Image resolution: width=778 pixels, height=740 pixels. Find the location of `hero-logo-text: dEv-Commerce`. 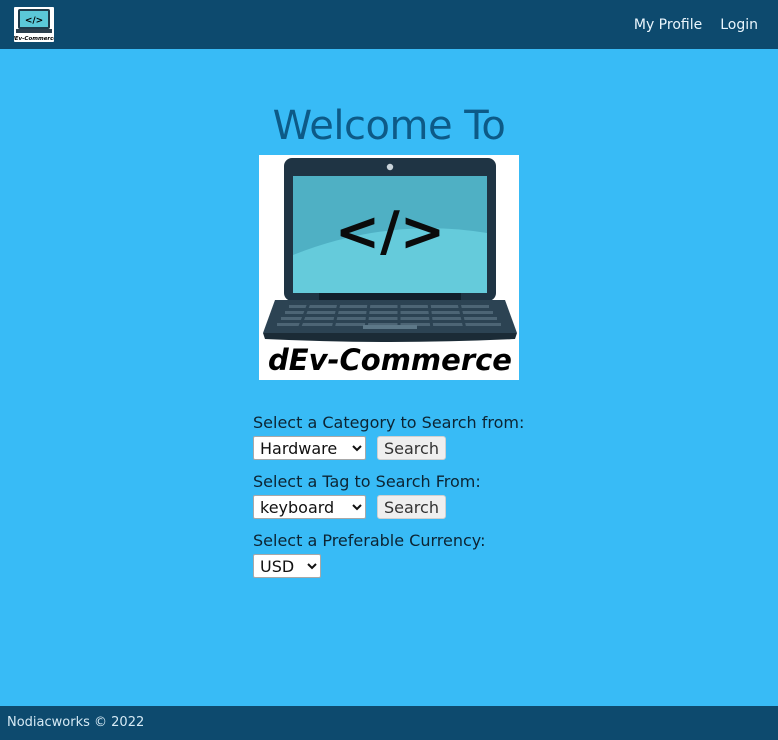

hero-logo-text: dEv-Commerce is located at coordinates (390, 360).